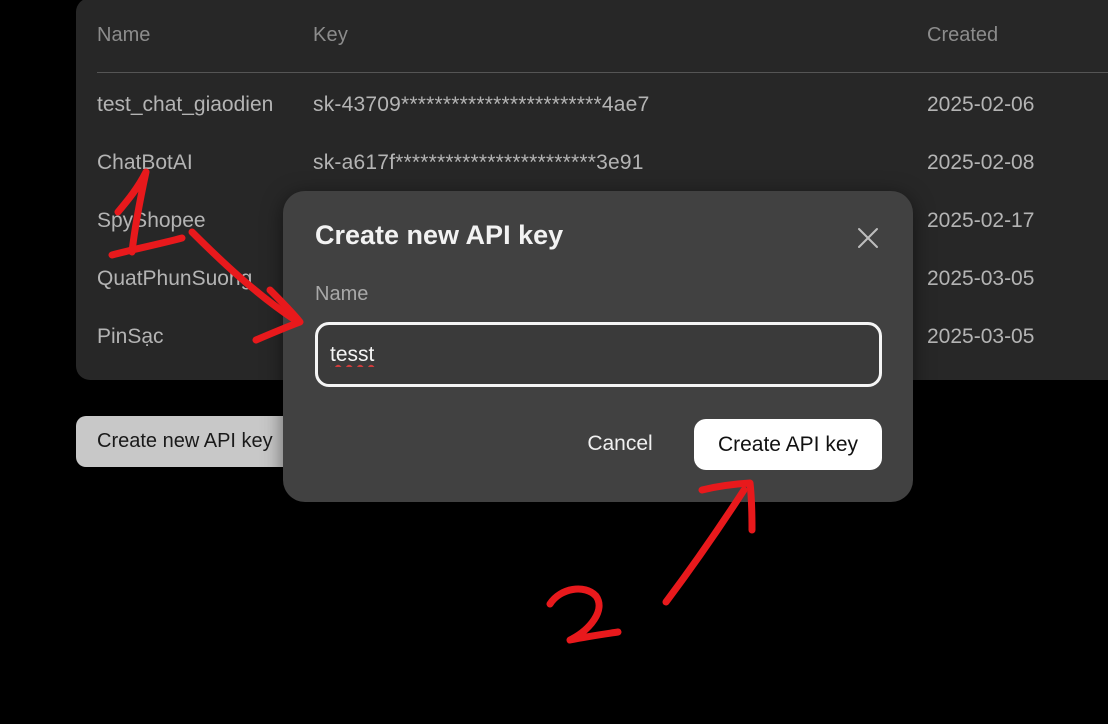 Image resolution: width=1108 pixels, height=724 pixels. Describe the element at coordinates (981, 162) in the screenshot. I see `key-created: 2025-02-08` at that location.